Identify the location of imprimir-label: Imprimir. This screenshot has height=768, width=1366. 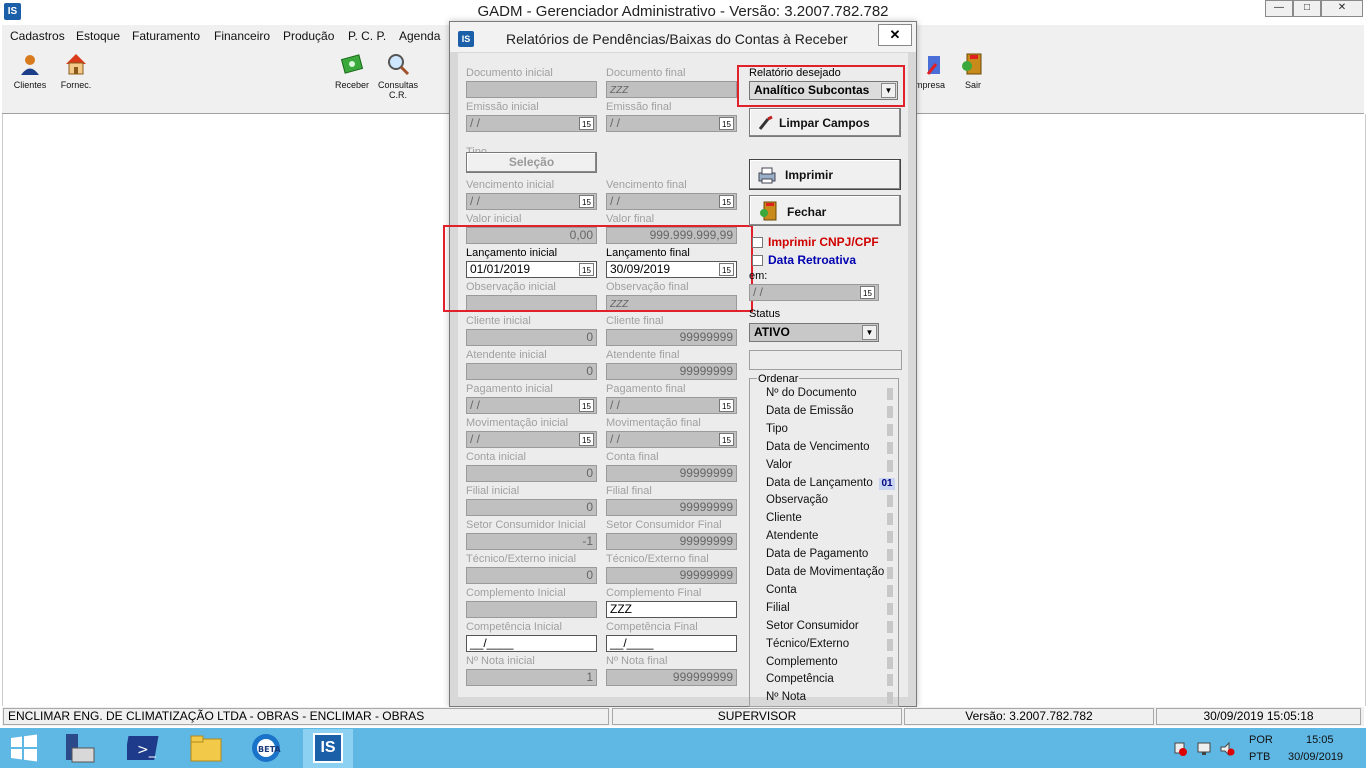
(809, 175).